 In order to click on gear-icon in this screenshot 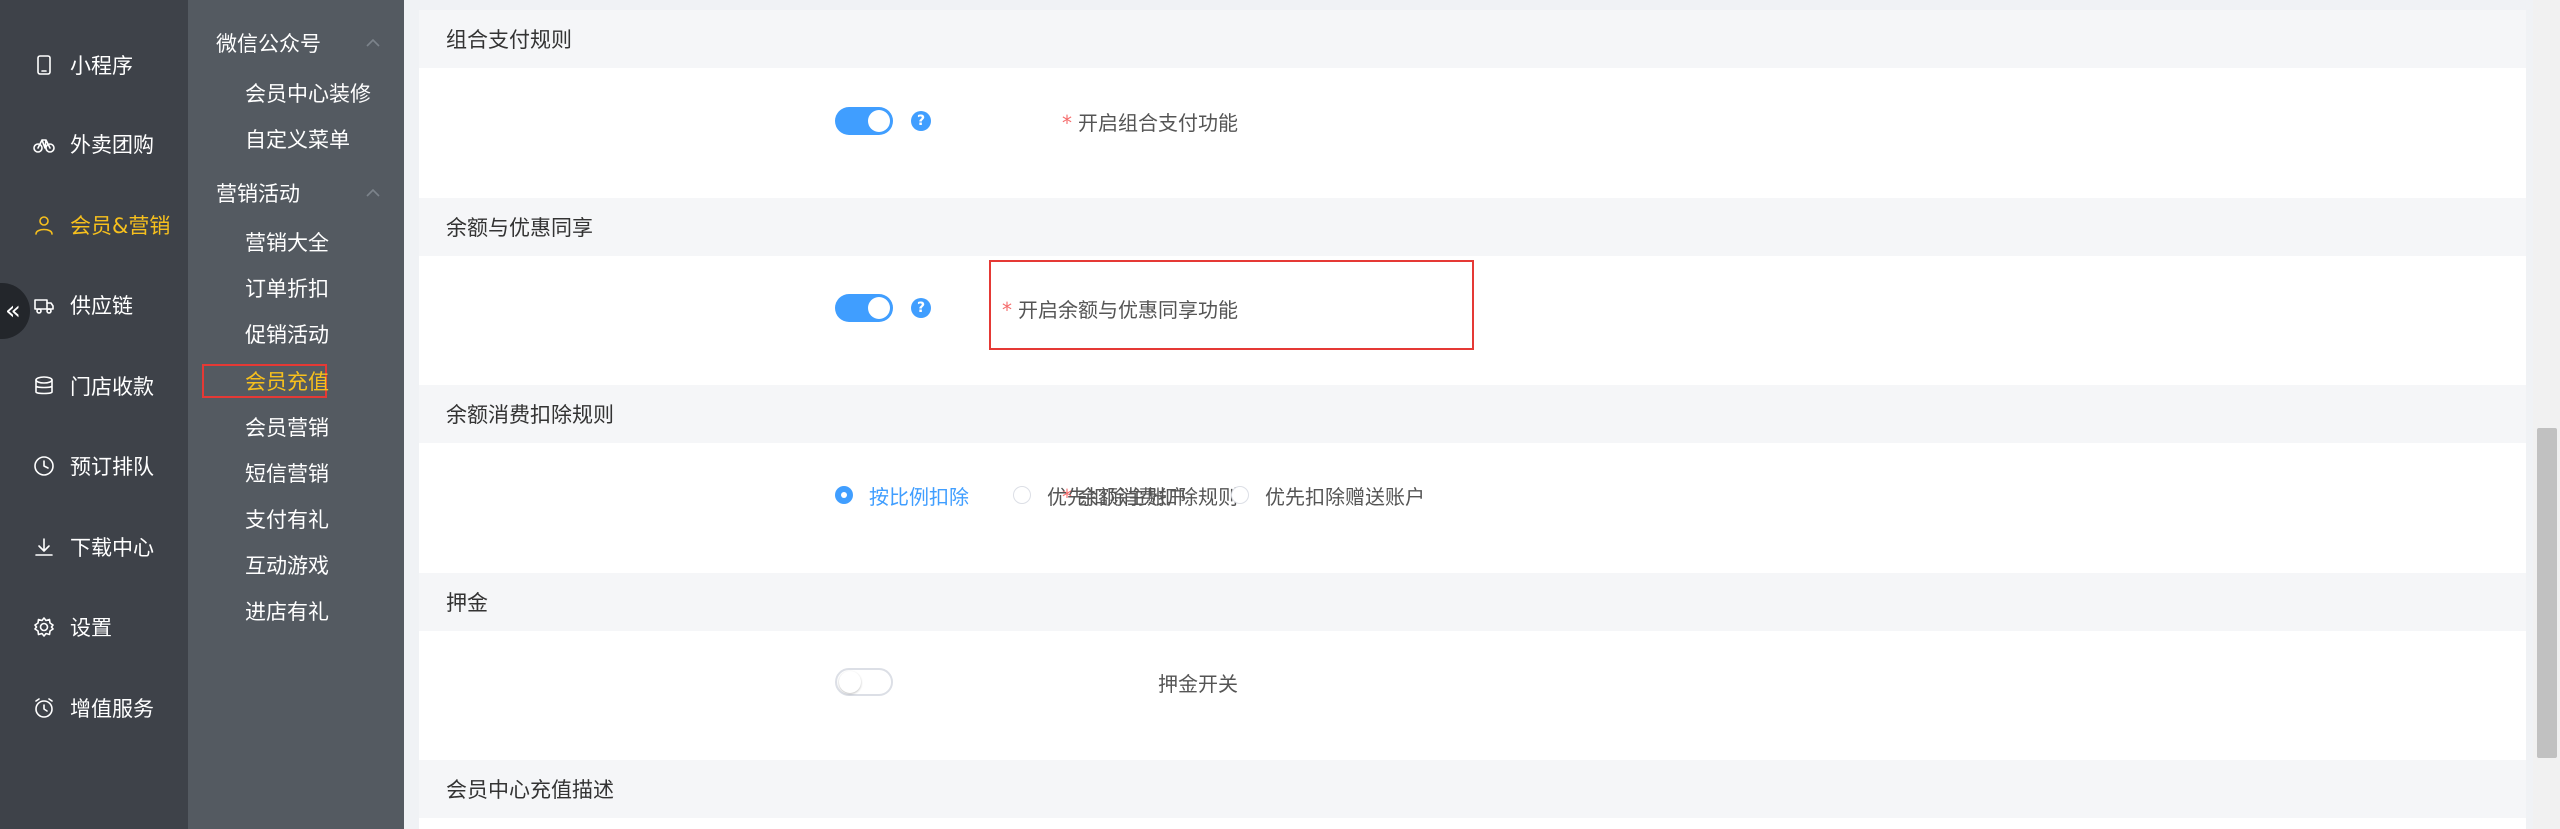, I will do `click(44, 627)`.